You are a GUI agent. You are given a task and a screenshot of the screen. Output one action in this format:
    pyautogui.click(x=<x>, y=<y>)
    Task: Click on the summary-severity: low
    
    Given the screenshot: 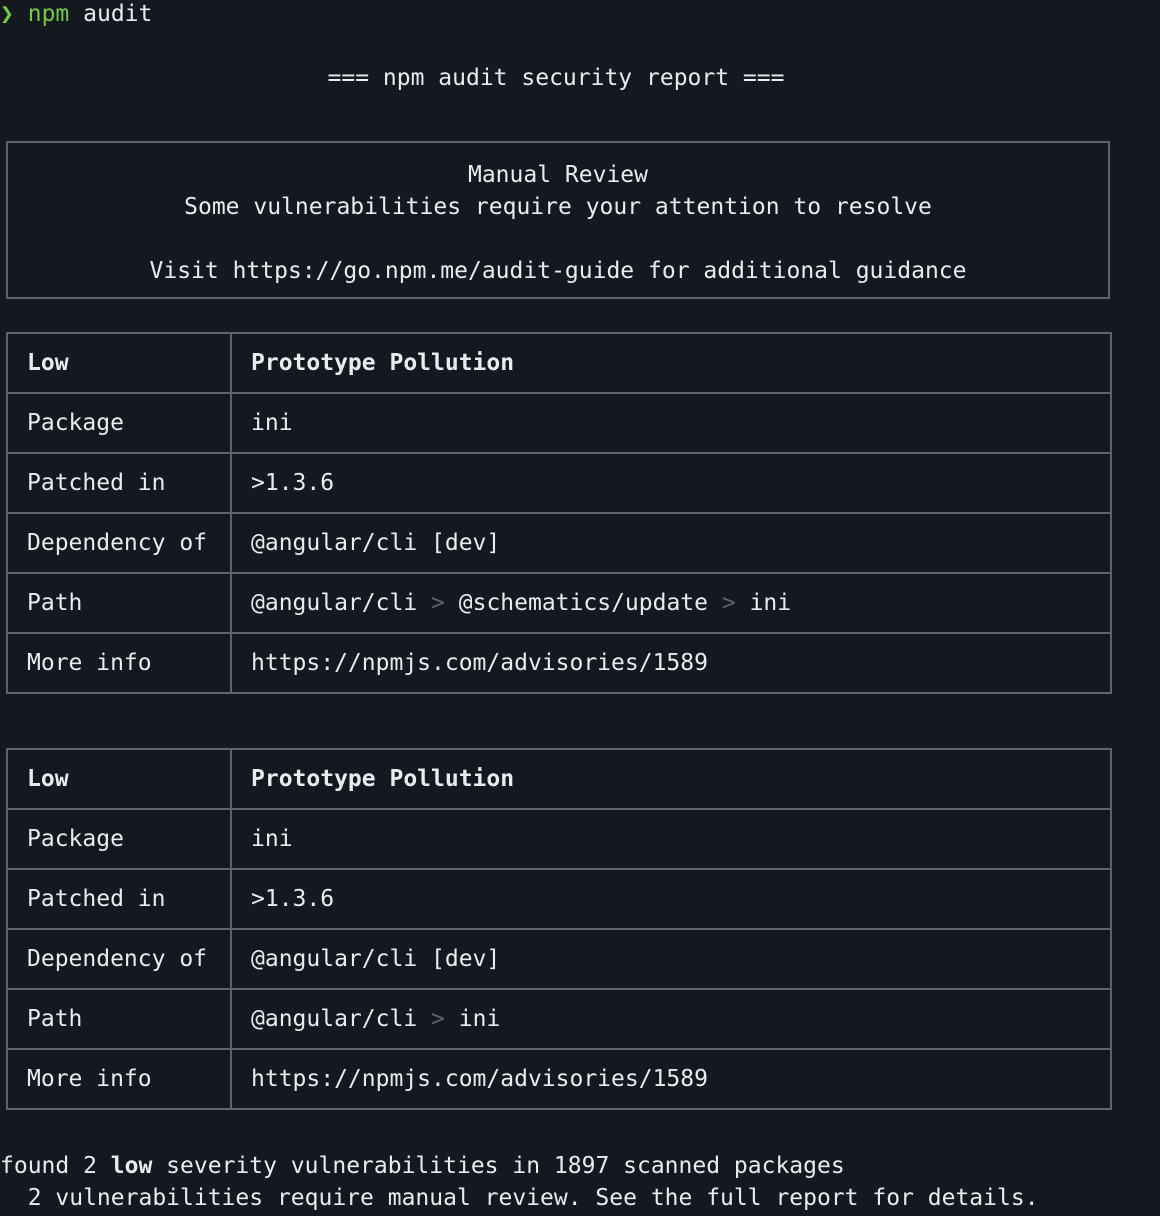 What is the action you would take?
    pyautogui.click(x=131, y=1166)
    